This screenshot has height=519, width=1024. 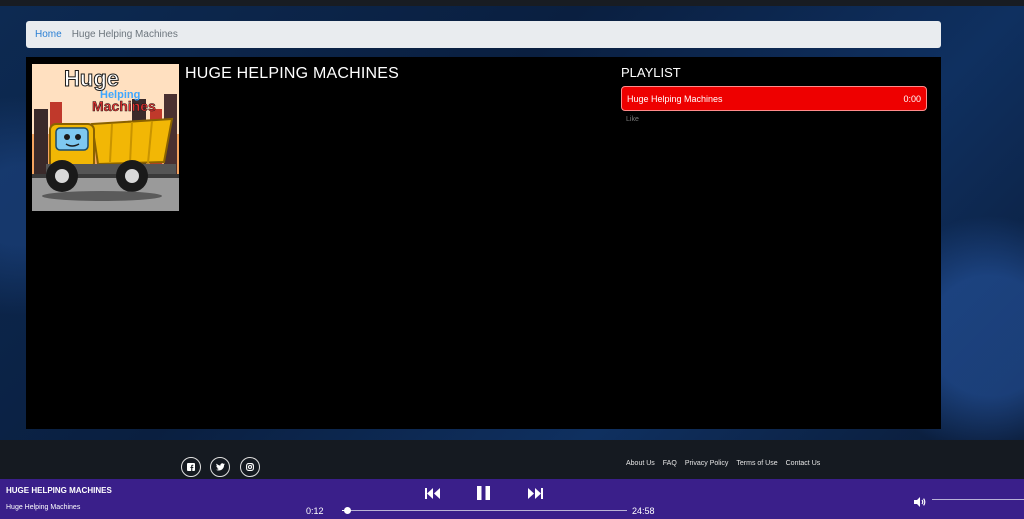 What do you see at coordinates (803, 463) in the screenshot?
I see `footer-link-contact: Contact Us` at bounding box center [803, 463].